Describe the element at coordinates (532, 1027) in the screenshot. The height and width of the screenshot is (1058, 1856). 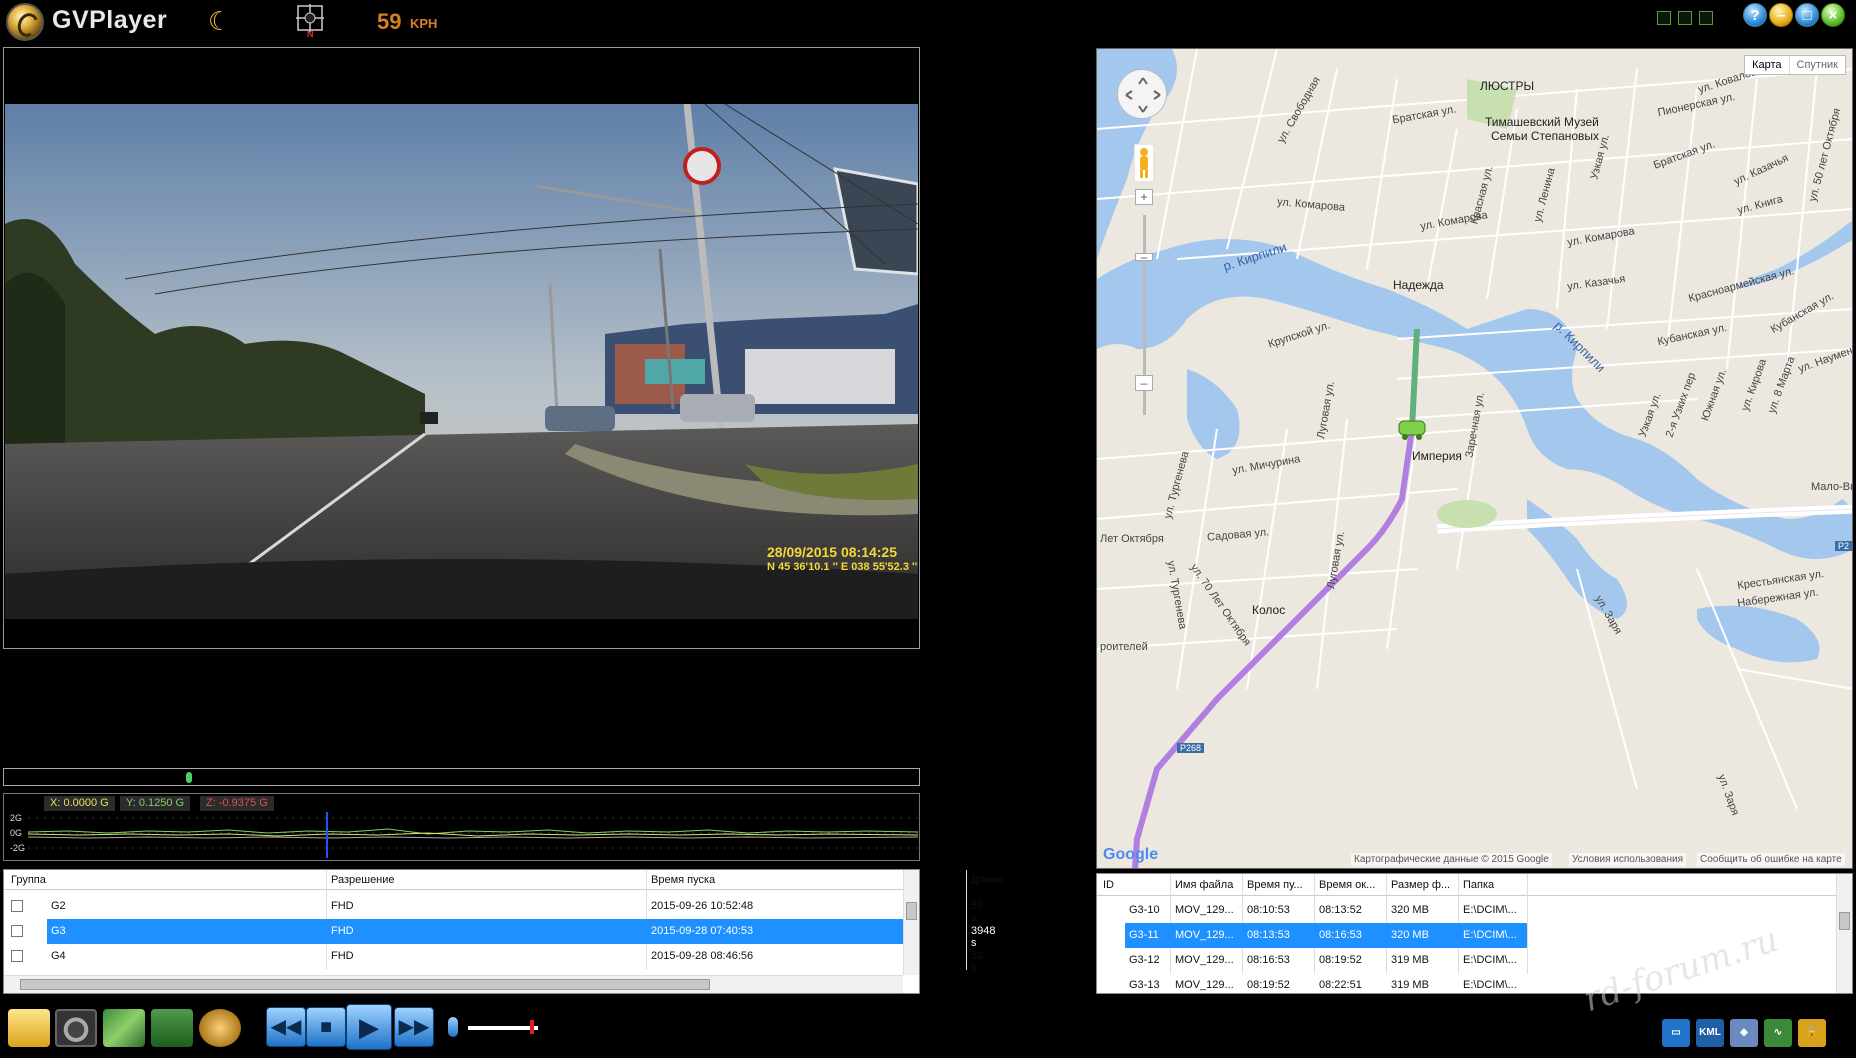
I see `volume-slider-handle` at that location.